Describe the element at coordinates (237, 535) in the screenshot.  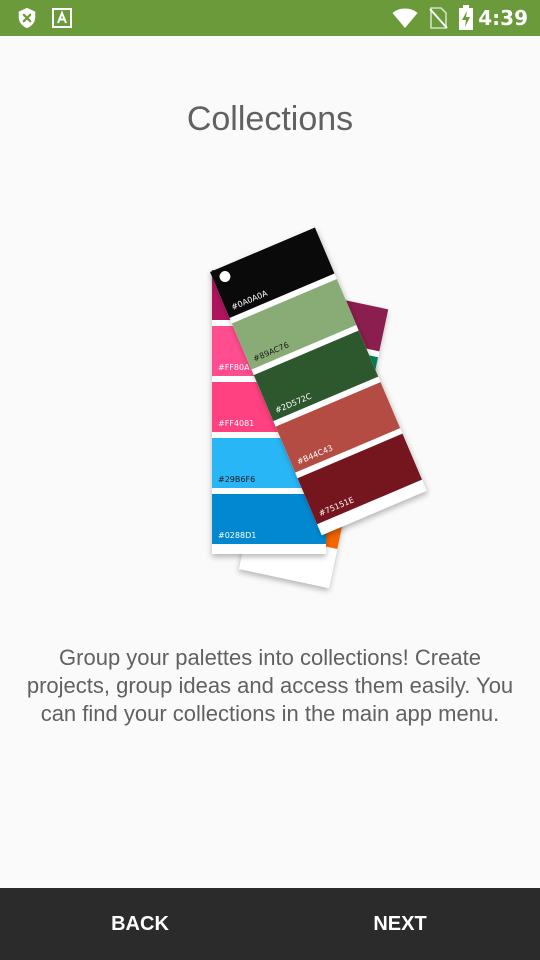
I see `swatch-label: #0288D1` at that location.